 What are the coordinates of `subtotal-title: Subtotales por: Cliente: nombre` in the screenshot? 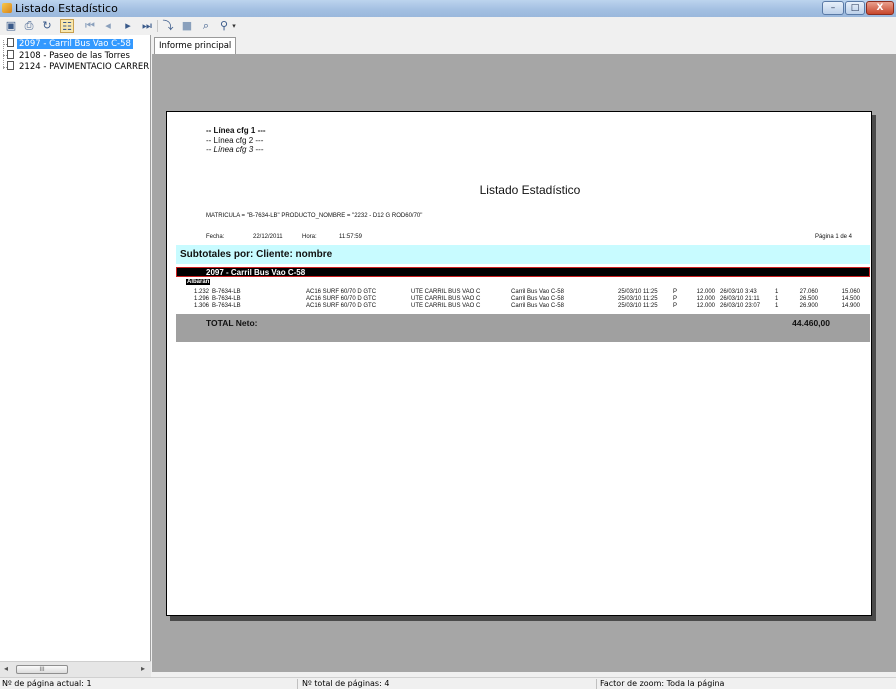 It's located at (256, 254).